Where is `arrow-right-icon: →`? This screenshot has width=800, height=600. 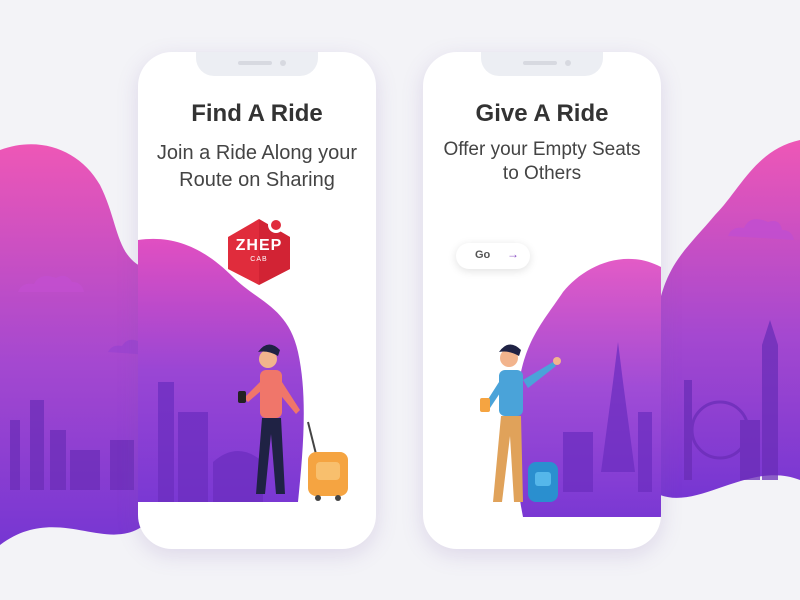
arrow-right-icon: → is located at coordinates (513, 254).